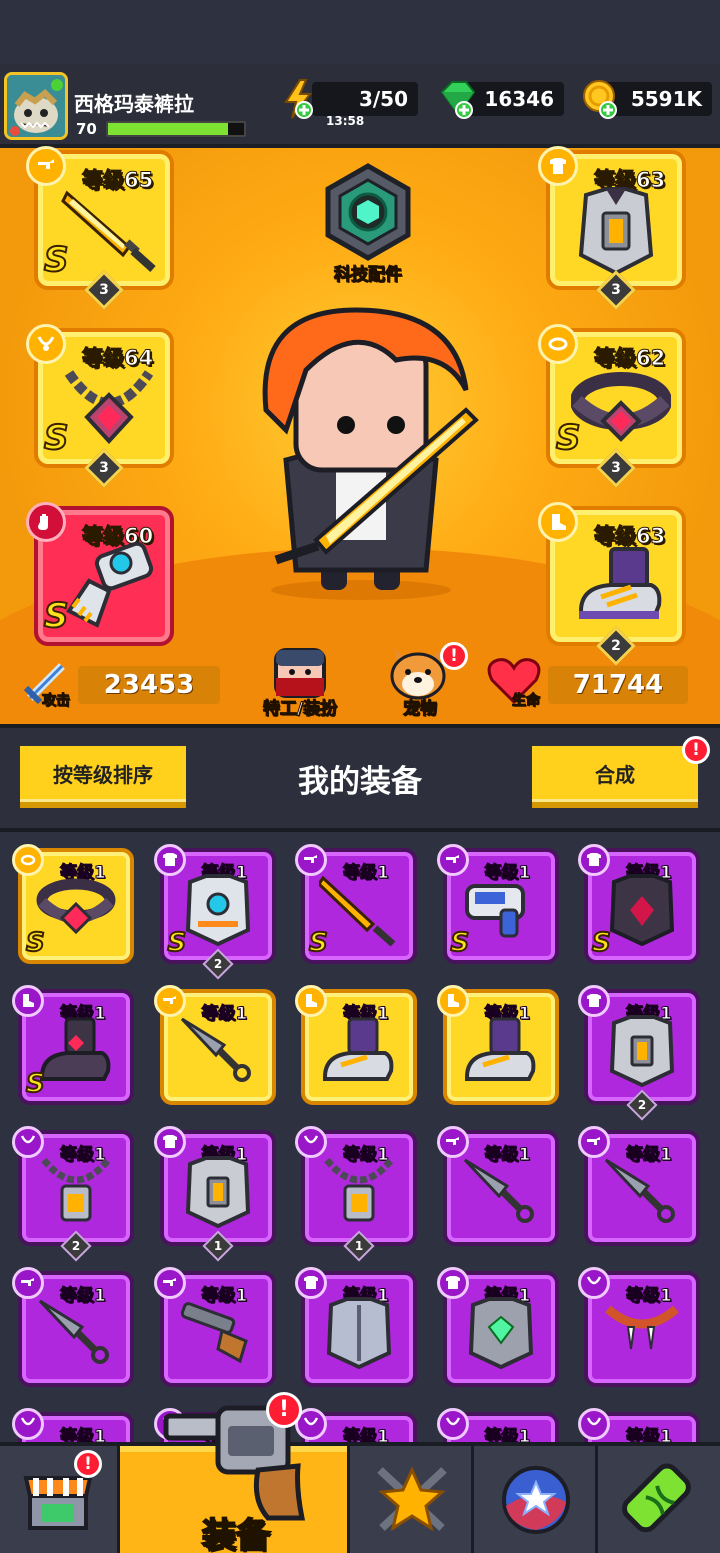 The image size is (720, 1553). Describe the element at coordinates (368, 275) in the screenshot. I see `tech-parts-label: 科技配件` at that location.